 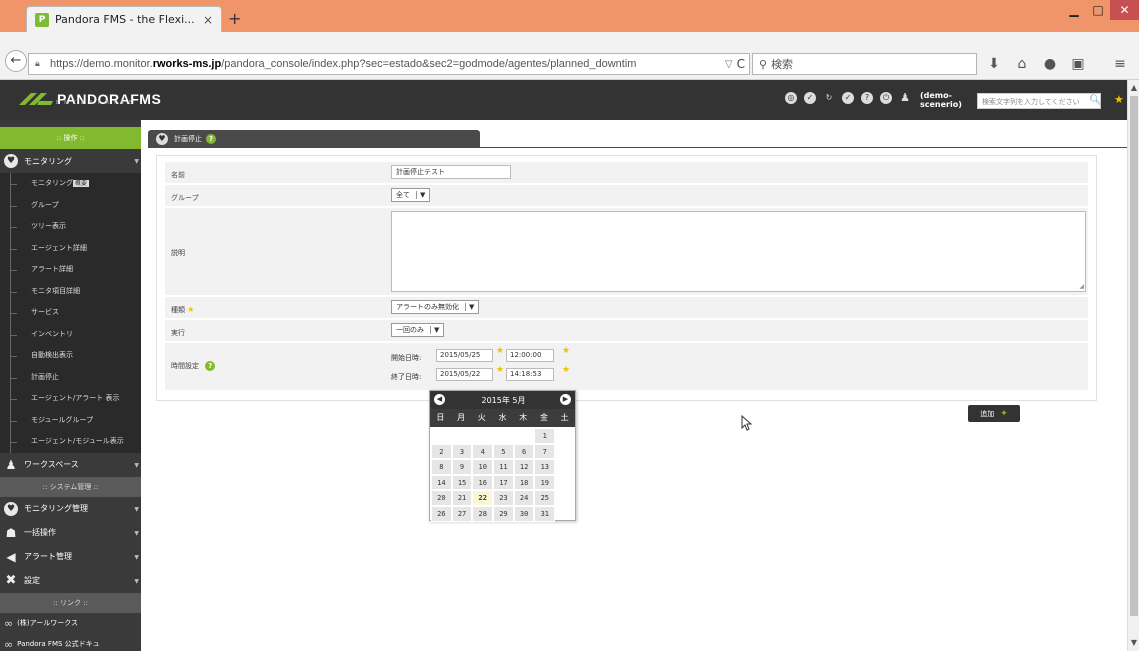 What do you see at coordinates (483, 513) in the screenshot?
I see `day-cell: 28` at bounding box center [483, 513].